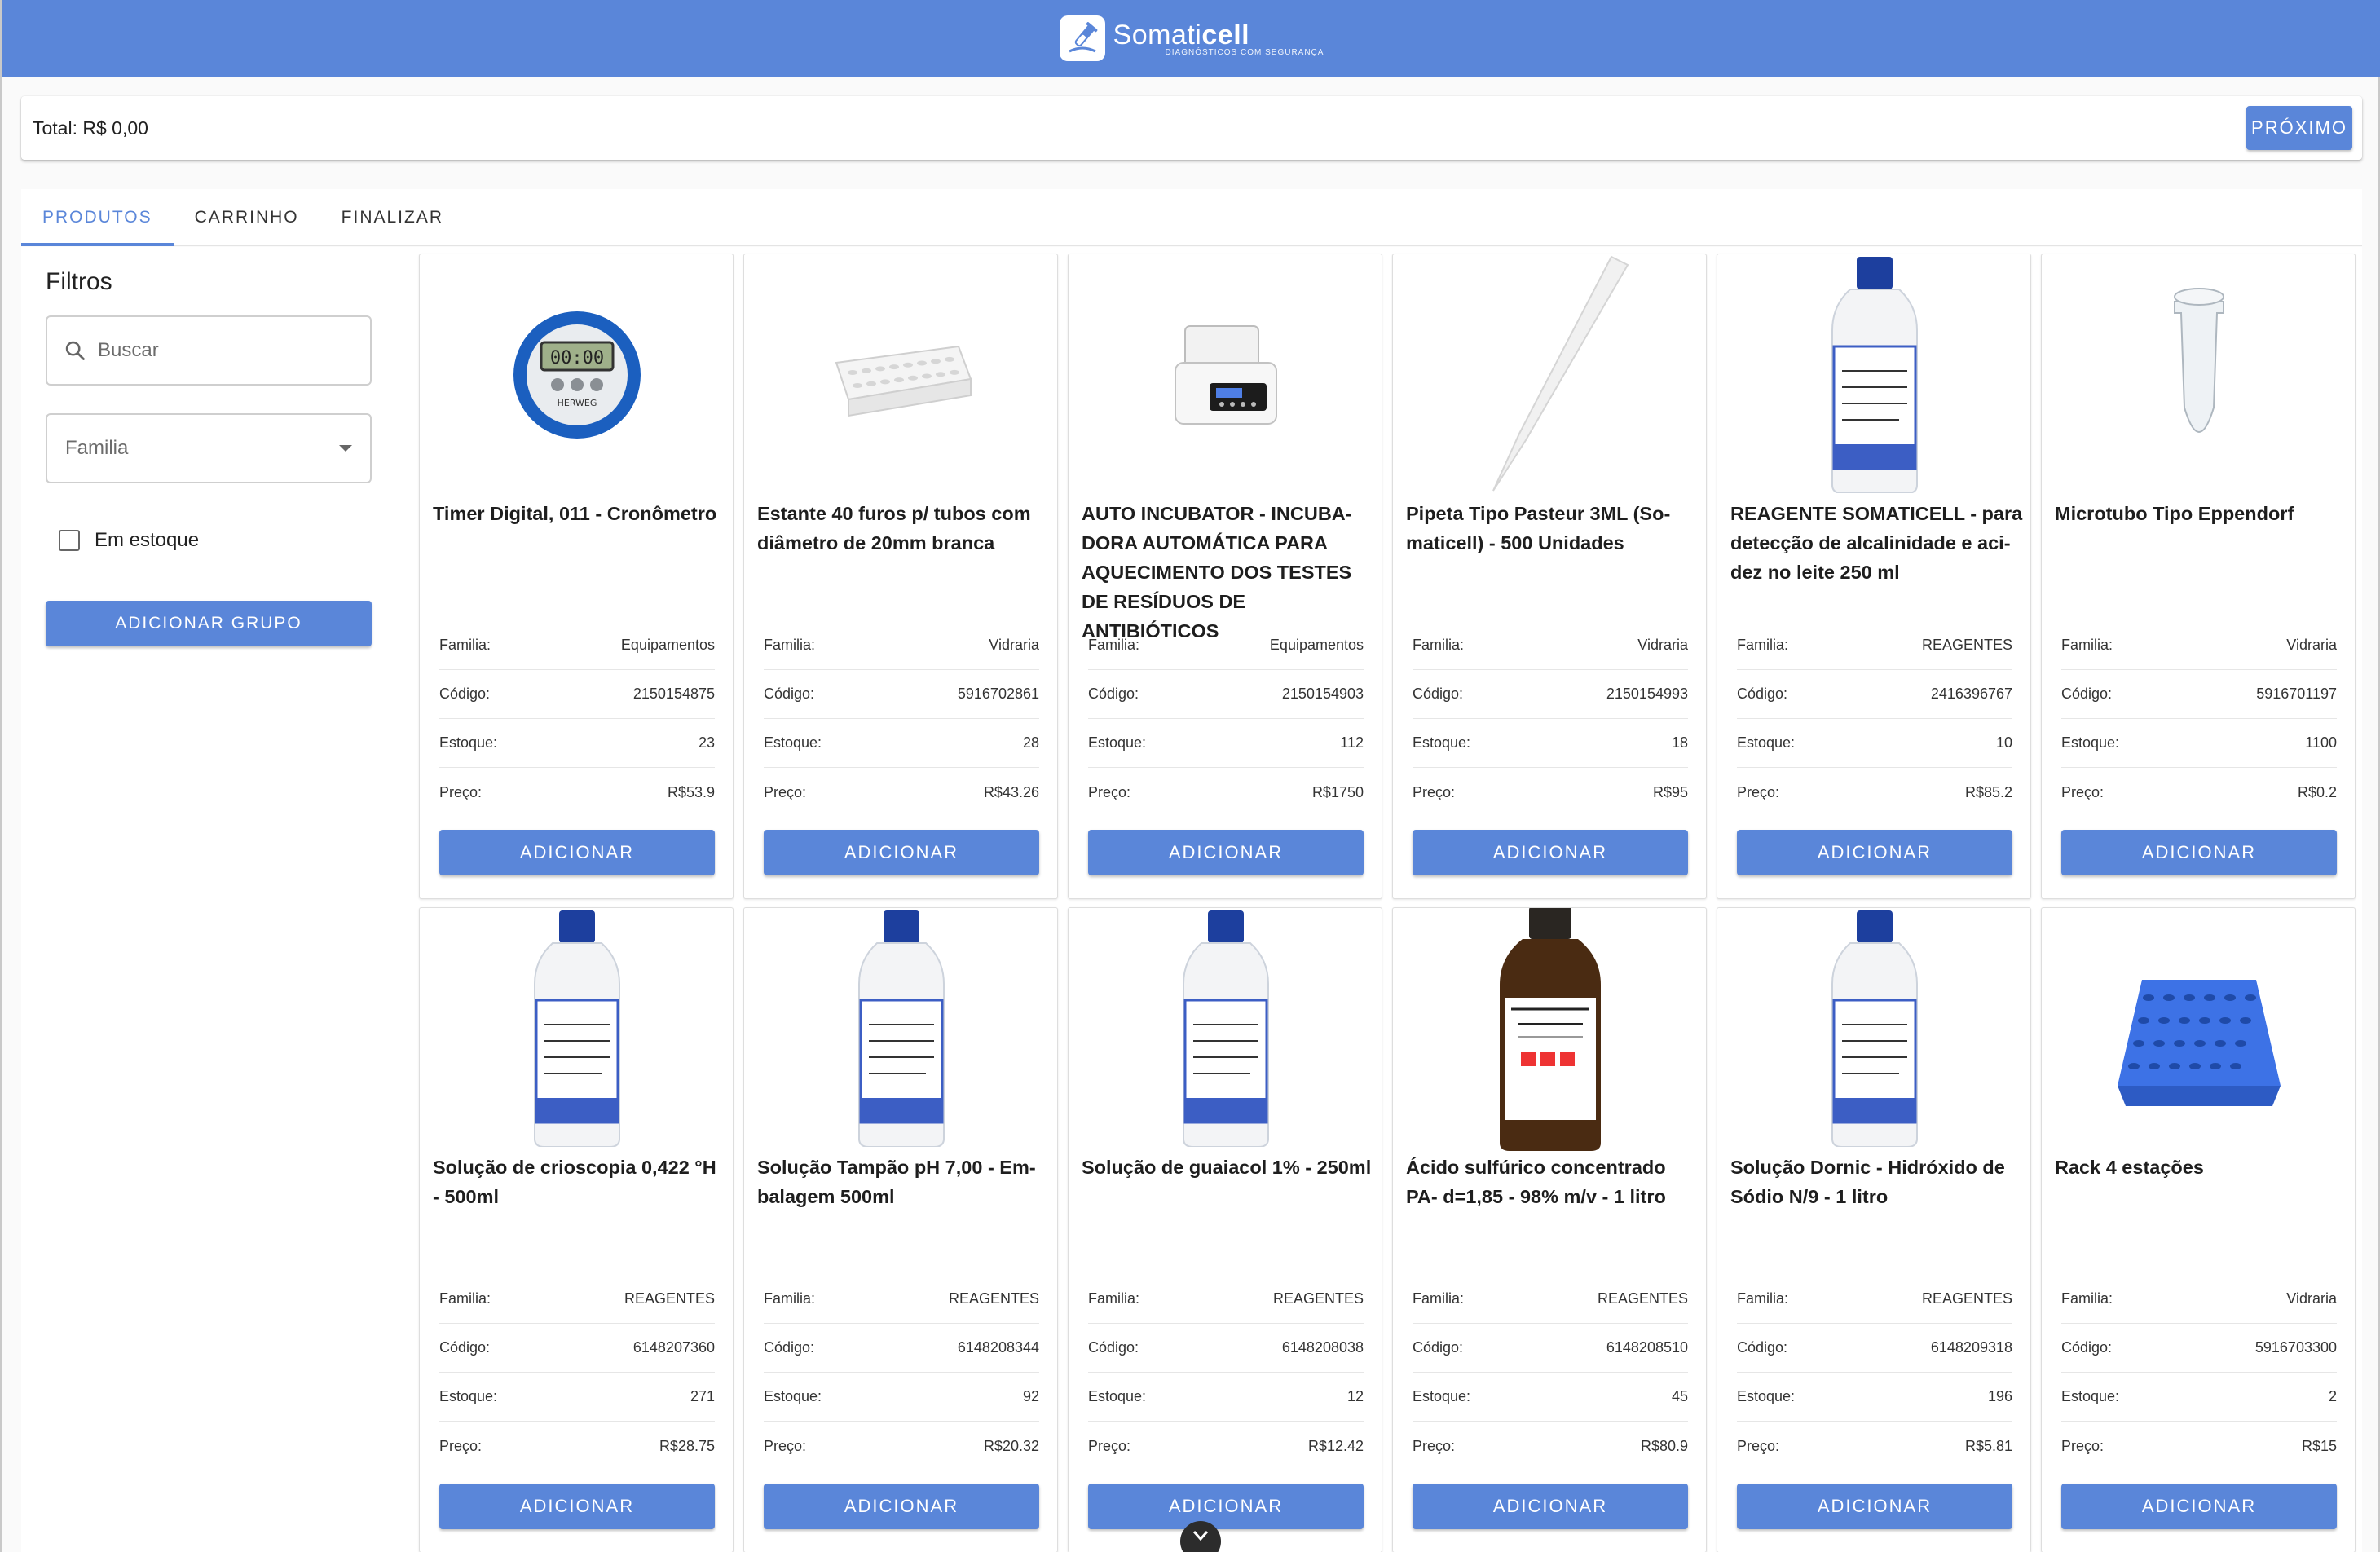  Describe the element at coordinates (346, 448) in the screenshot. I see `dropdown-arrow-icon` at that location.